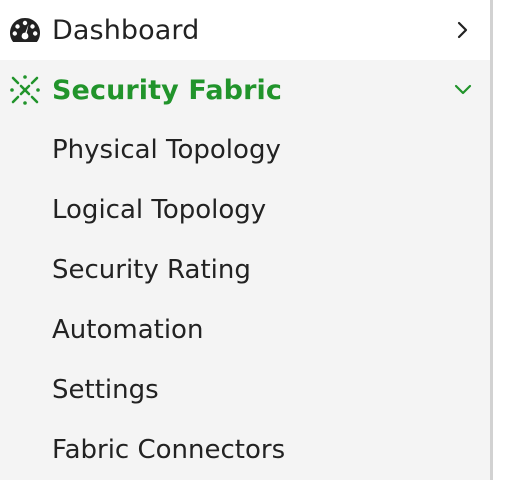 The height and width of the screenshot is (480, 506). What do you see at coordinates (245, 30) in the screenshot?
I see `nav-item-dashboard: Dashboard` at bounding box center [245, 30].